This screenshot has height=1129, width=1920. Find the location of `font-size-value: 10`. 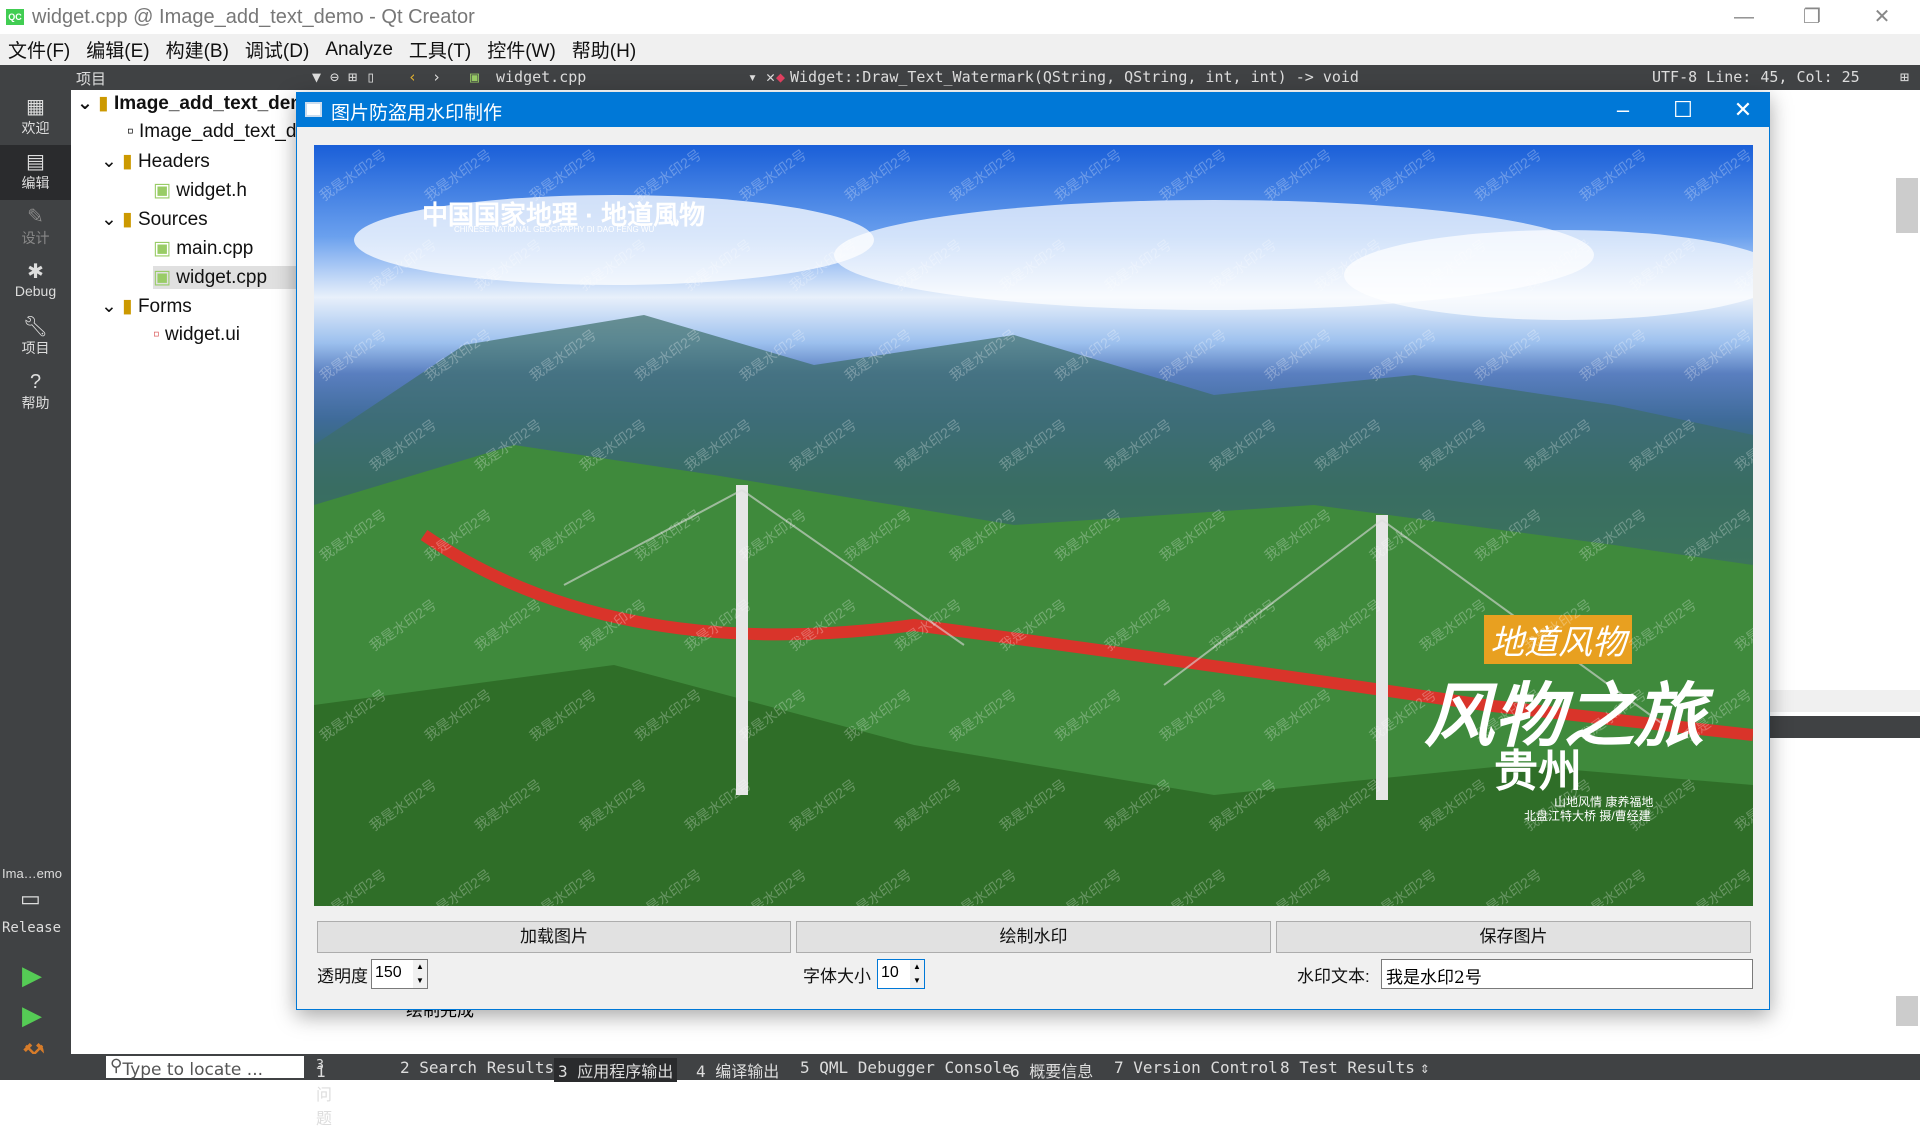

font-size-value: 10 is located at coordinates (890, 972).